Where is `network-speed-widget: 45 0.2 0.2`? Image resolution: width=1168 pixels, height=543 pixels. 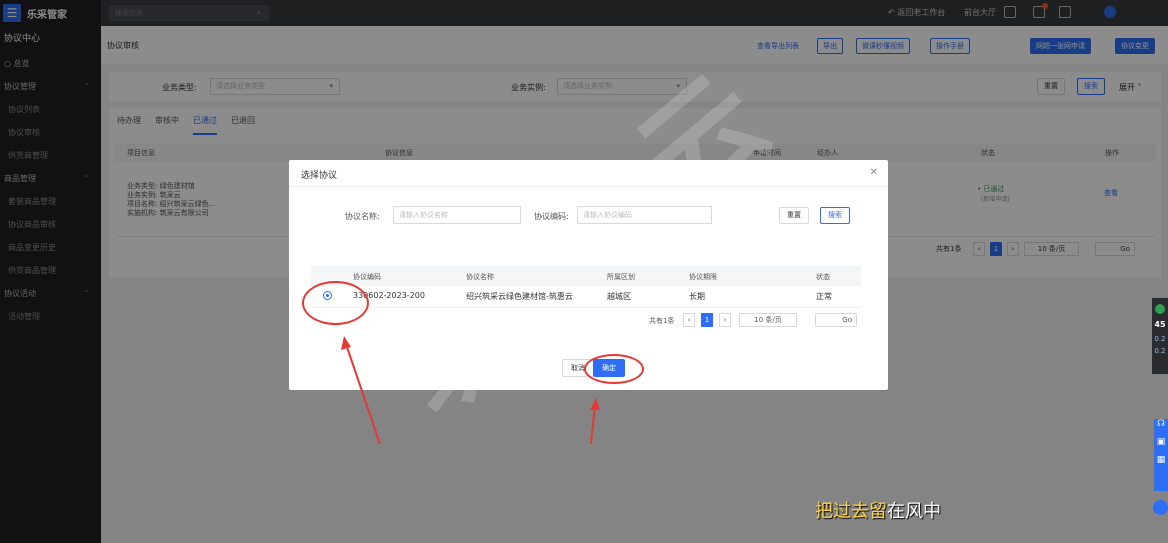 network-speed-widget: 45 0.2 0.2 is located at coordinates (1160, 336).